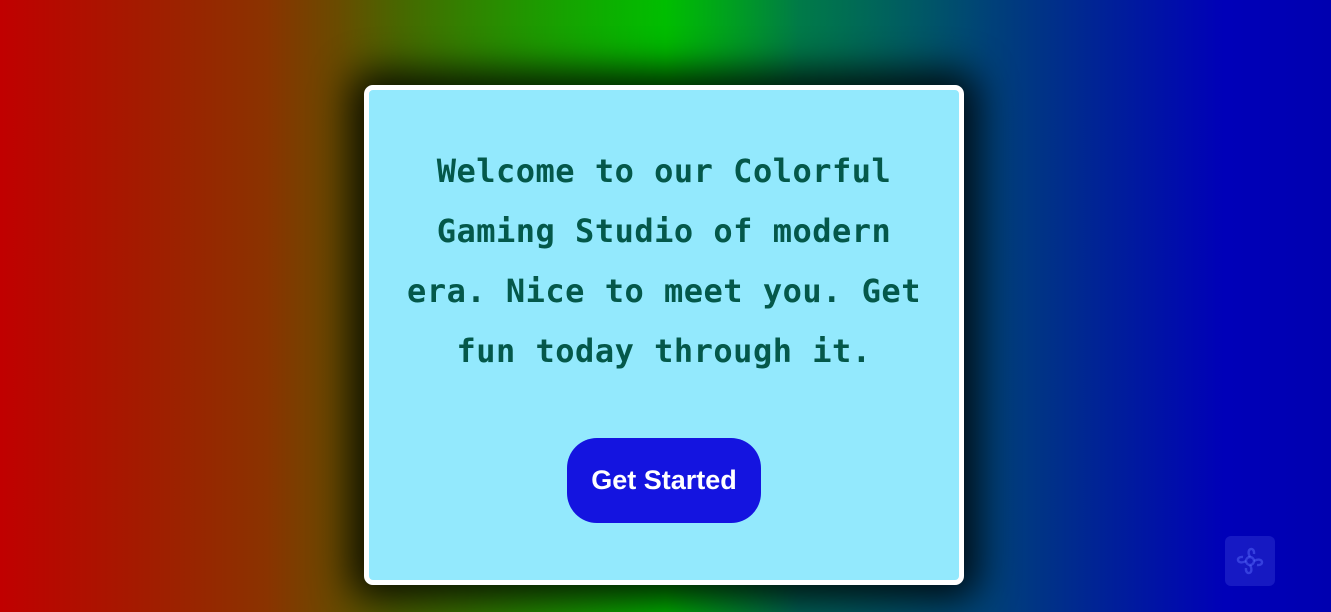 The height and width of the screenshot is (612, 1331). I want to click on flower-logo-svg, so click(1250, 561).